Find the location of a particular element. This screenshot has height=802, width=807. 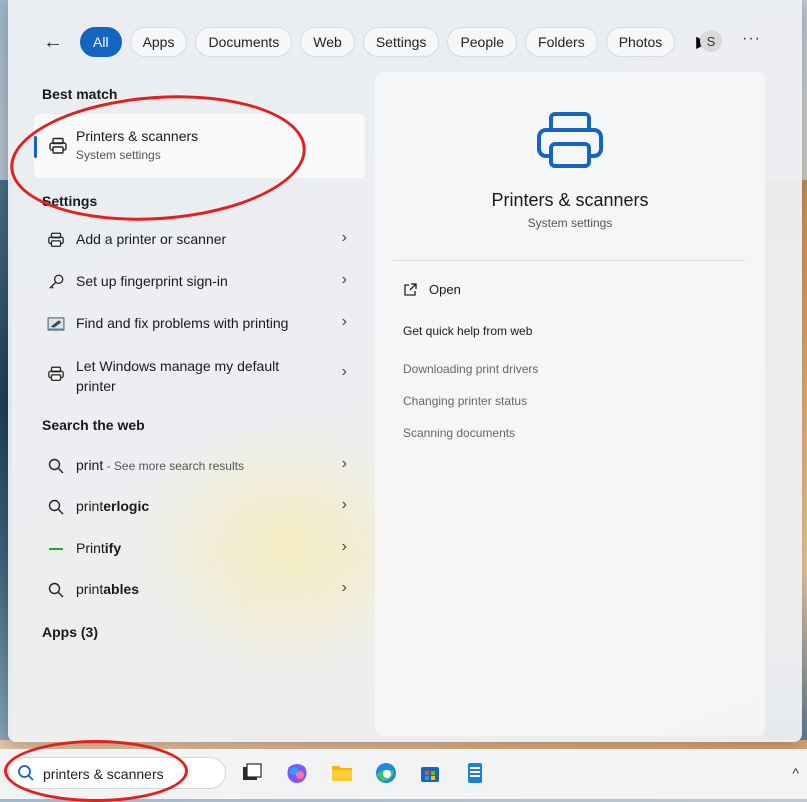

show-hidden-icons-button: ^ is located at coordinates (795, 773).